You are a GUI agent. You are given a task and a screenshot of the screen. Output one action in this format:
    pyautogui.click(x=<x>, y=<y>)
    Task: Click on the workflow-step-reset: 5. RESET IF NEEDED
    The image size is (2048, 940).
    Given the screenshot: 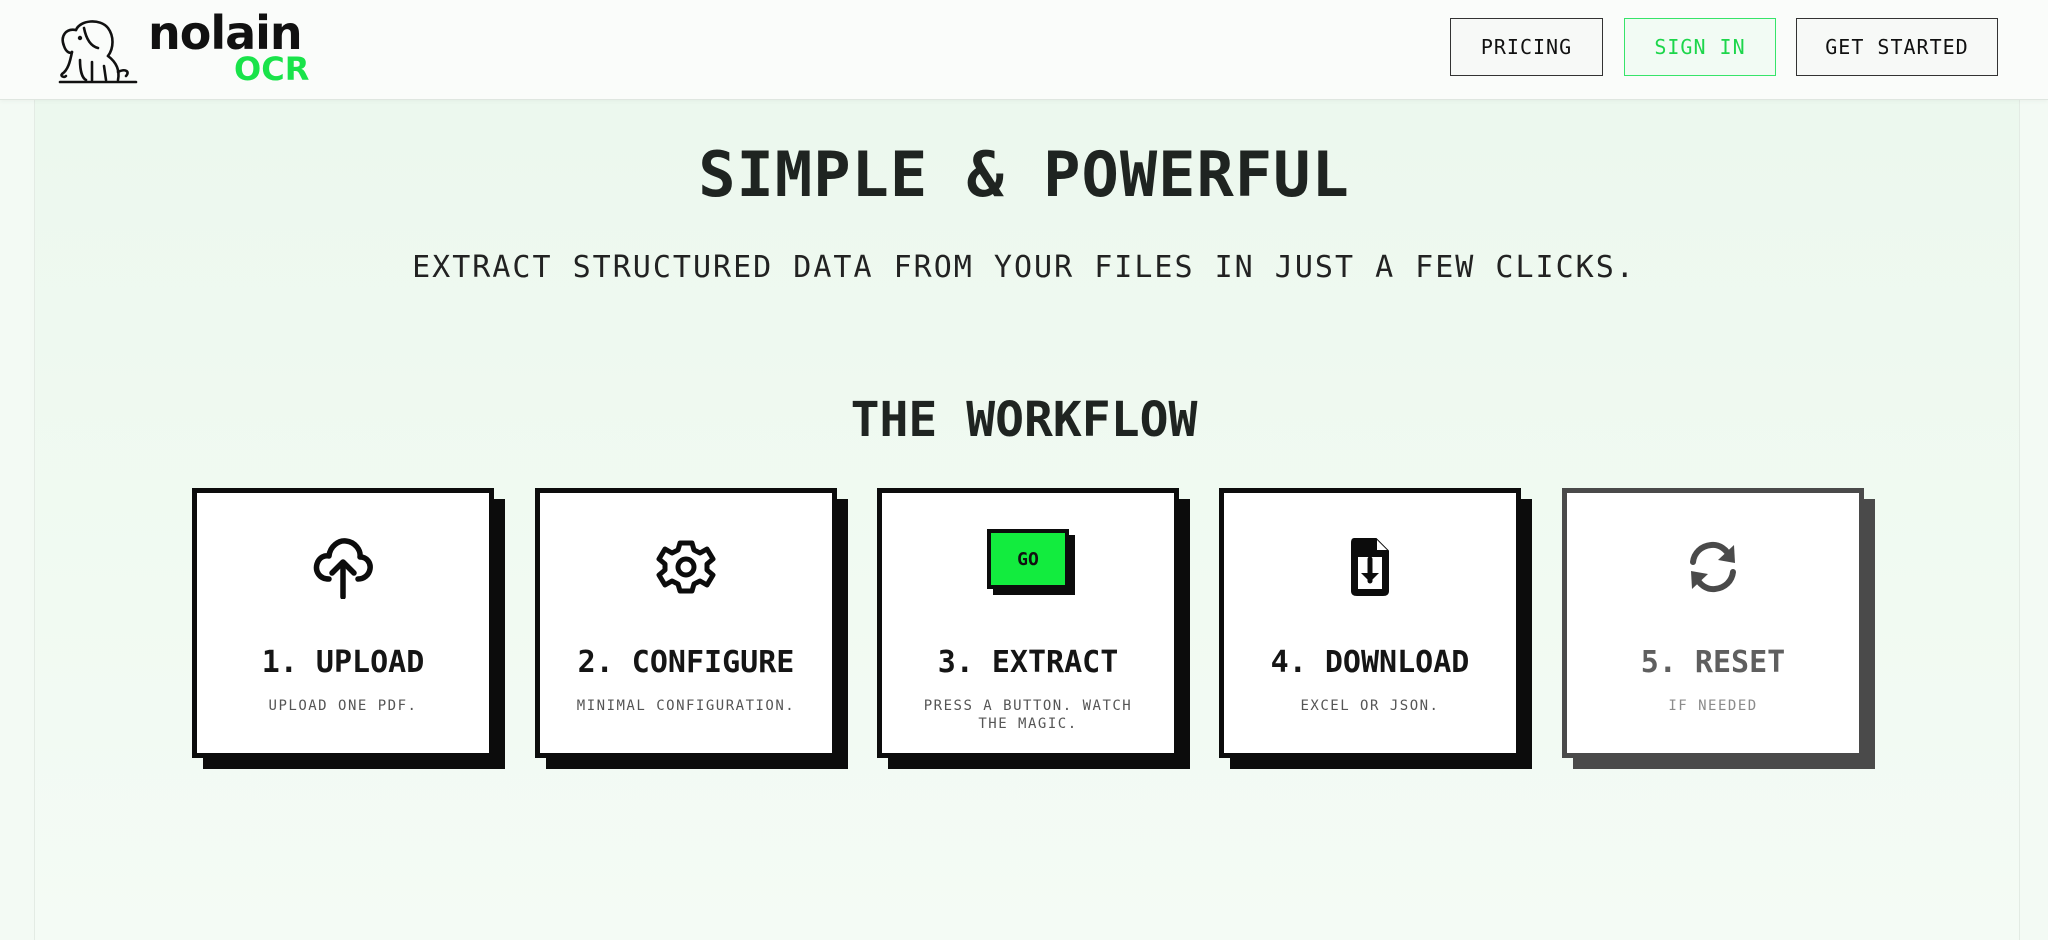 What is the action you would take?
    pyautogui.click(x=1713, y=623)
    